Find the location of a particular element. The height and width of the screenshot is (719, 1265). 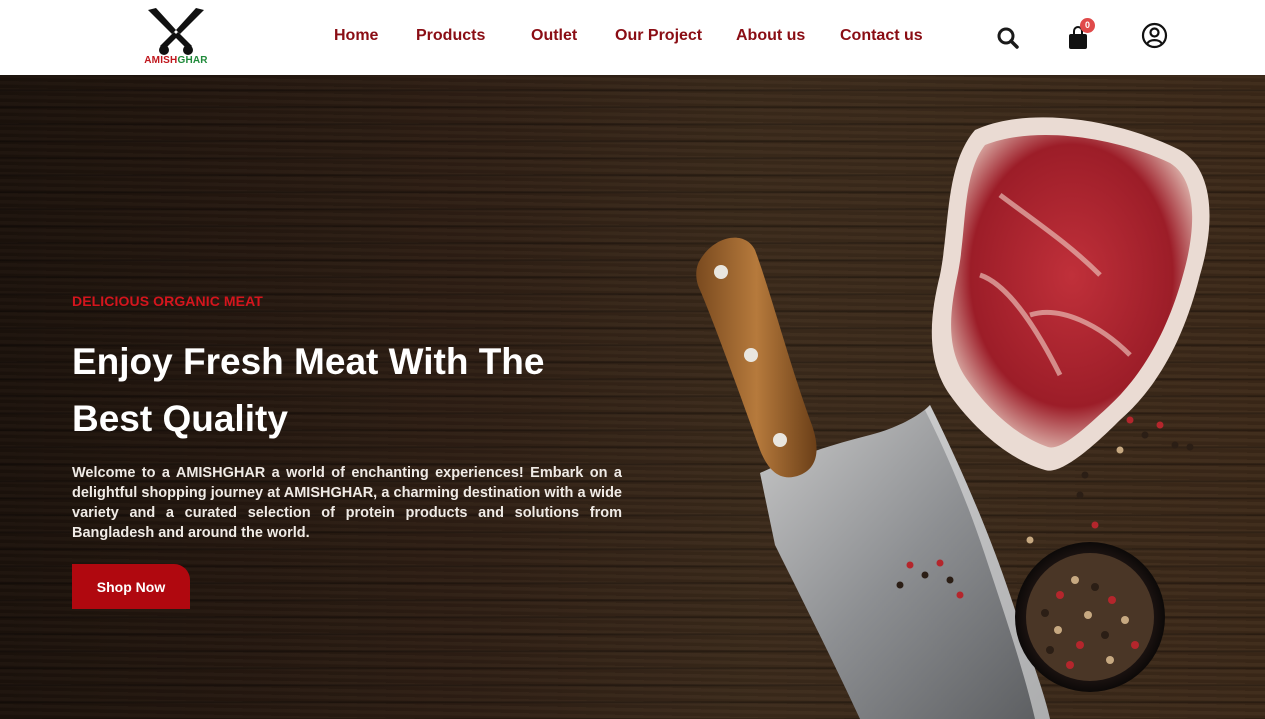

nav-outlet: Outlet is located at coordinates (554, 36).